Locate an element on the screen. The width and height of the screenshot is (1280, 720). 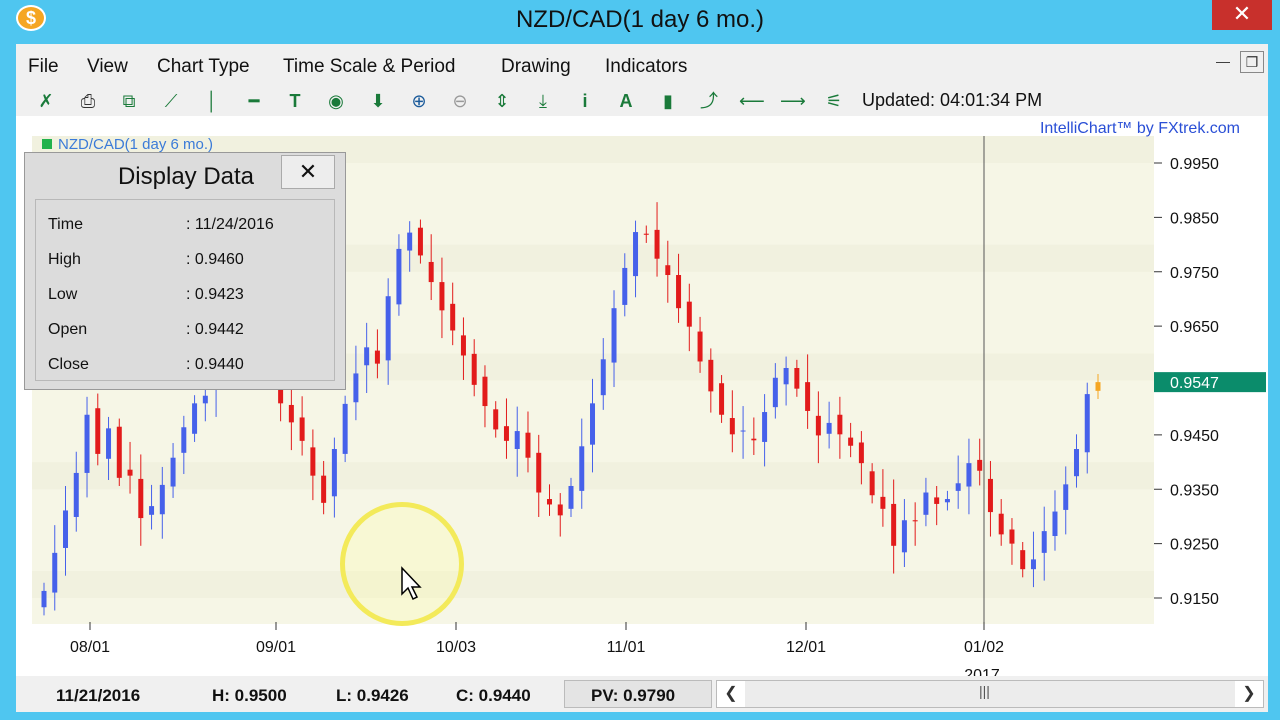
y-tick-label: 0.9650 is located at coordinates (1194, 327).